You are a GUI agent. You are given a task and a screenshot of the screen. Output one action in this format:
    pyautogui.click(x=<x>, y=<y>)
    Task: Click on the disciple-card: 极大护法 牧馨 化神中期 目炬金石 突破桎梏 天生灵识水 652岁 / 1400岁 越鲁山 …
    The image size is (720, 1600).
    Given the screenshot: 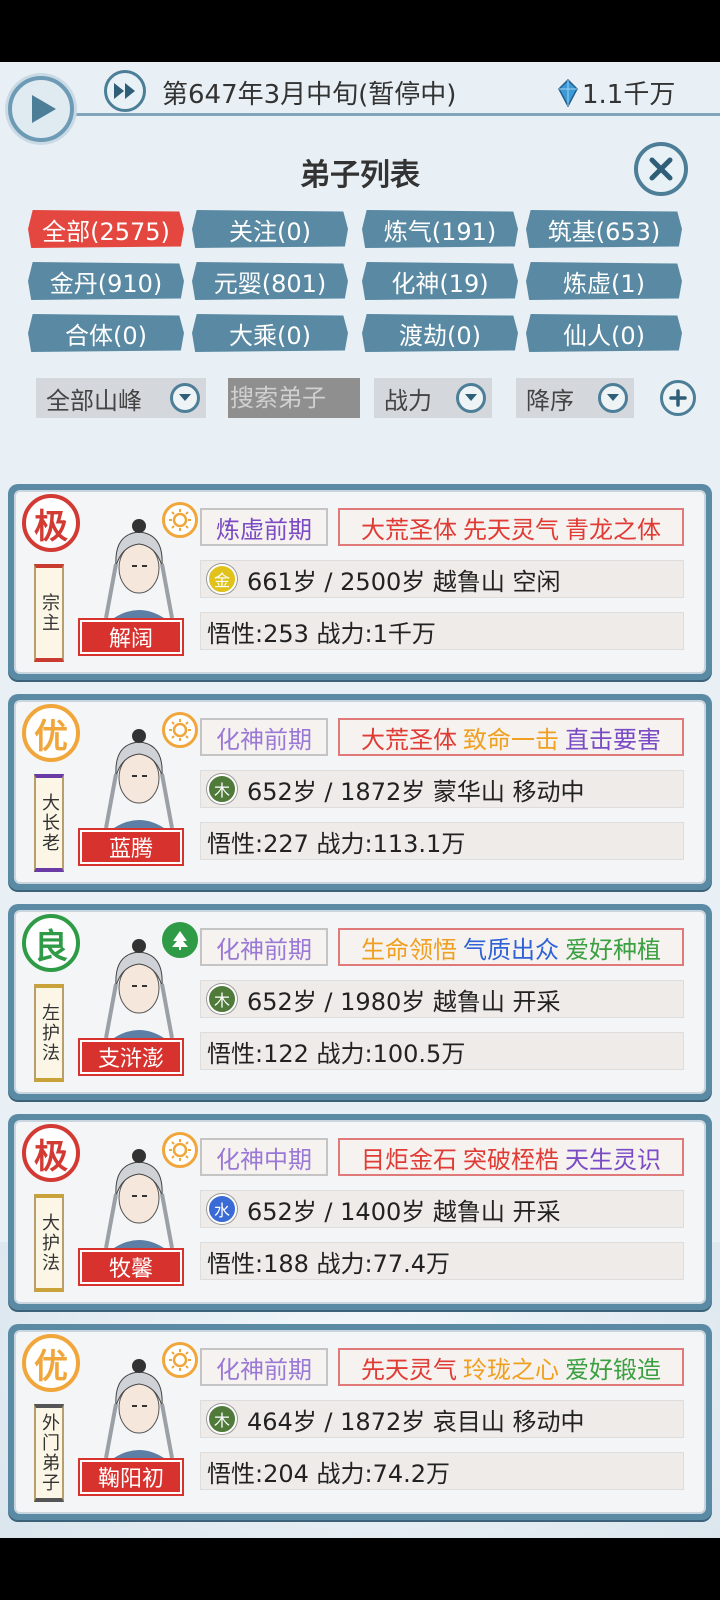 What is the action you would take?
    pyautogui.click(x=360, y=1212)
    